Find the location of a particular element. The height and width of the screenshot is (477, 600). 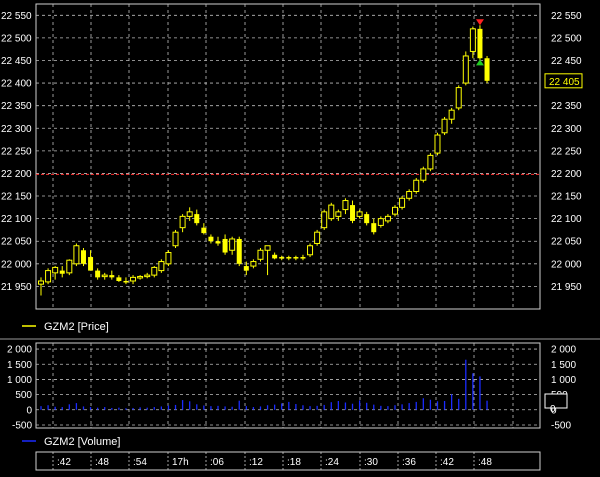

time-tick-label: 17h is located at coordinates (180, 462).